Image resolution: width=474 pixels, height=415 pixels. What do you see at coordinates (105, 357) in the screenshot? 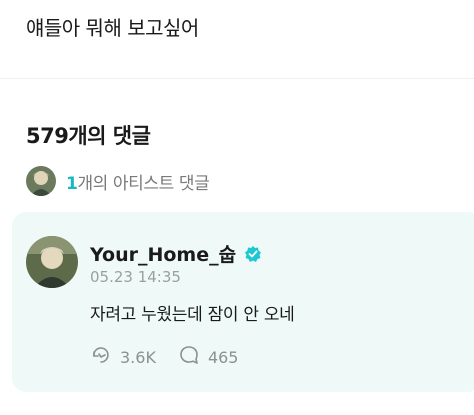
I see `refresh-hand-icon` at bounding box center [105, 357].